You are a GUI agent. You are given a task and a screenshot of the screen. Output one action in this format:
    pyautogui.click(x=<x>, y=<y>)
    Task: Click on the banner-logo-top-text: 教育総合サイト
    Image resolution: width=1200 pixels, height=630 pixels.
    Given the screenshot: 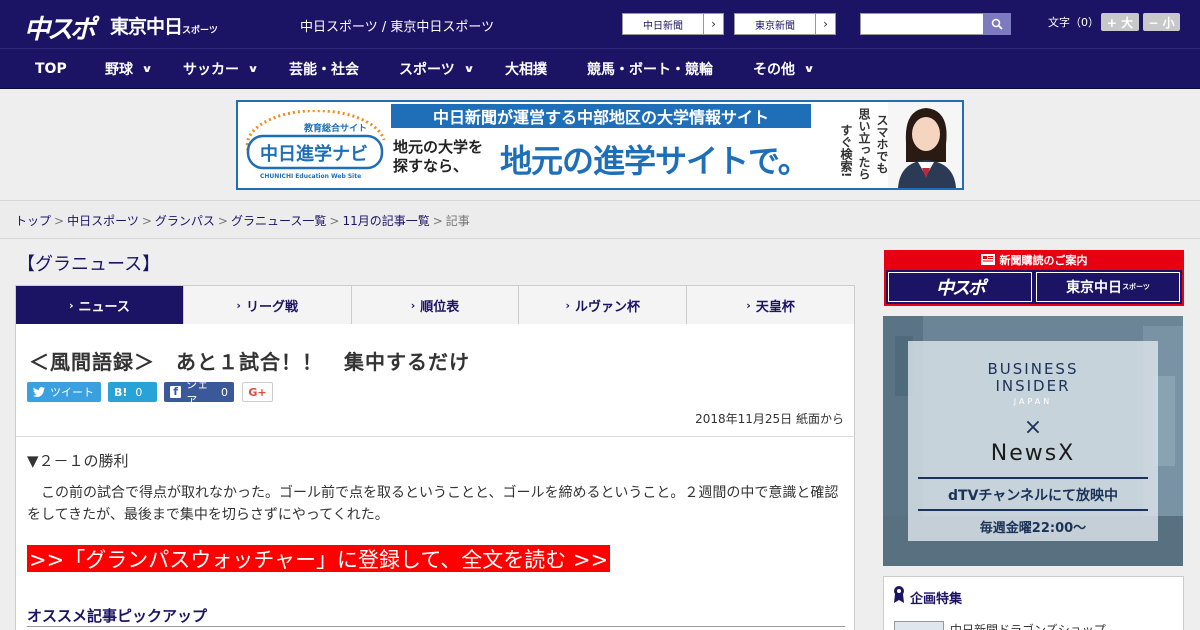 What is the action you would take?
    pyautogui.click(x=335, y=128)
    